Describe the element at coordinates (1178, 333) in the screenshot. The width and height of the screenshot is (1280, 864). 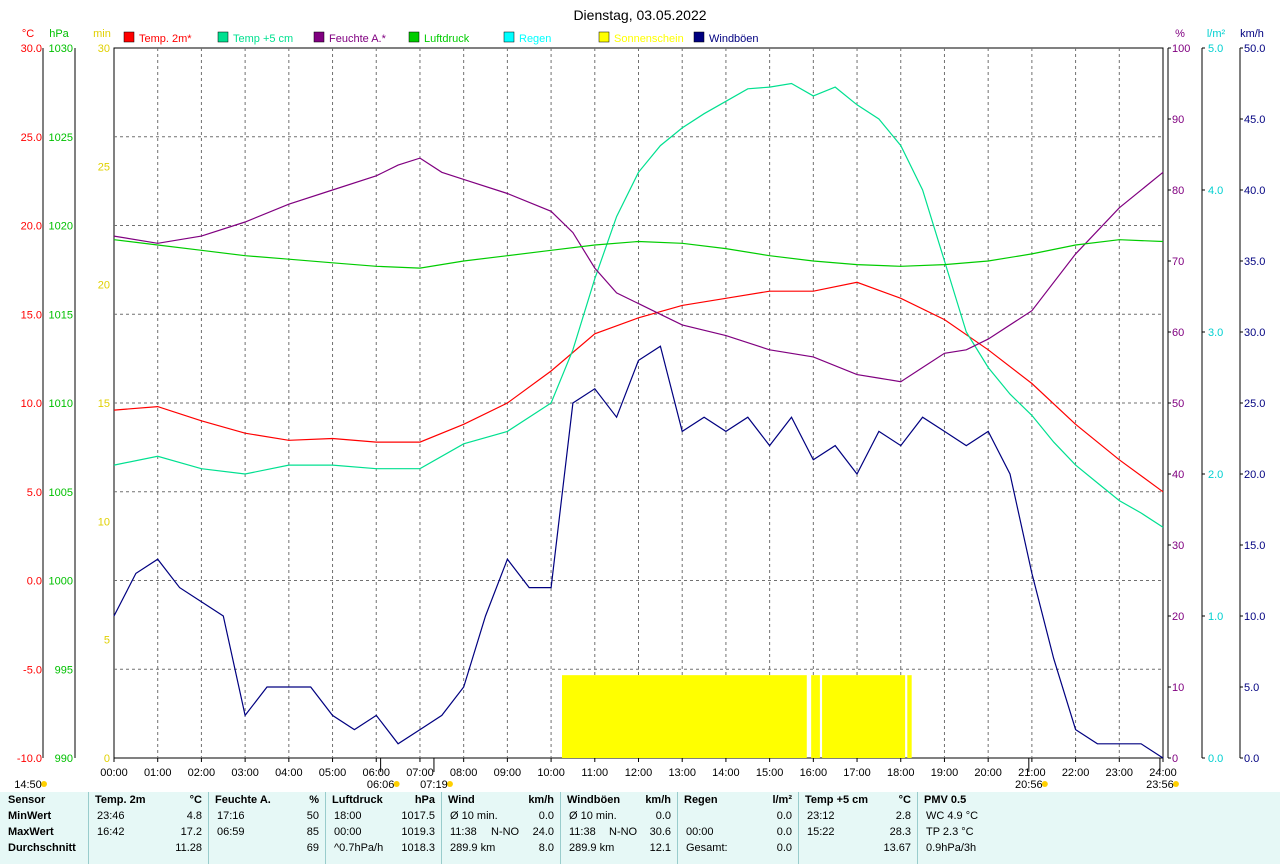
I see `right-axis-tick-label: 60` at that location.